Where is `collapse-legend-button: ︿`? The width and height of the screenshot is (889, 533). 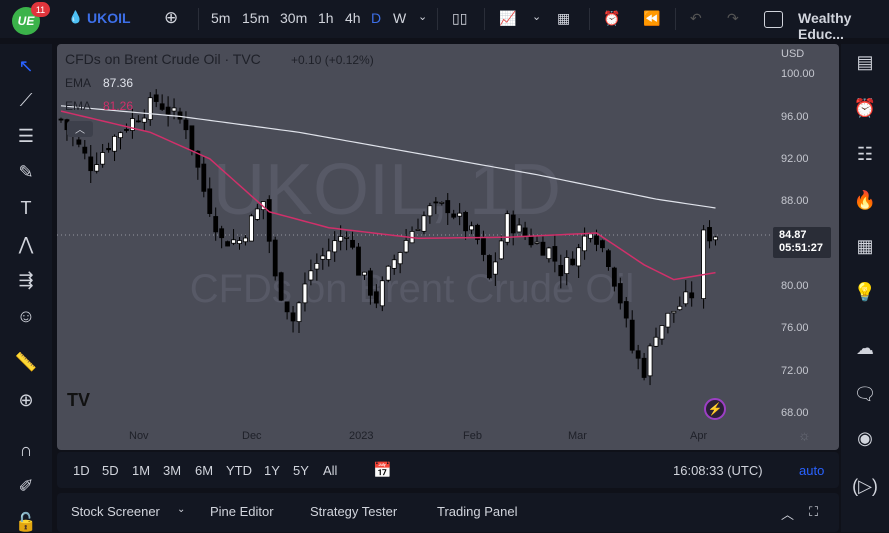
collapse-legend-button: ︿ is located at coordinates (80, 129).